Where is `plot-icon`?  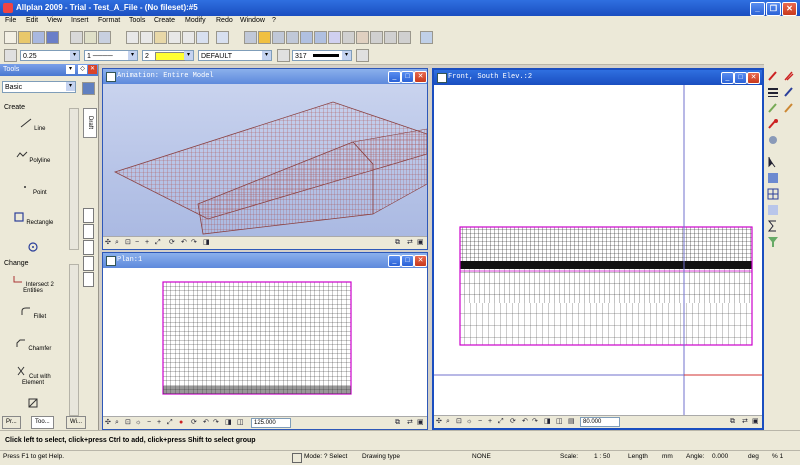 plot-icon is located at coordinates (104, 37).